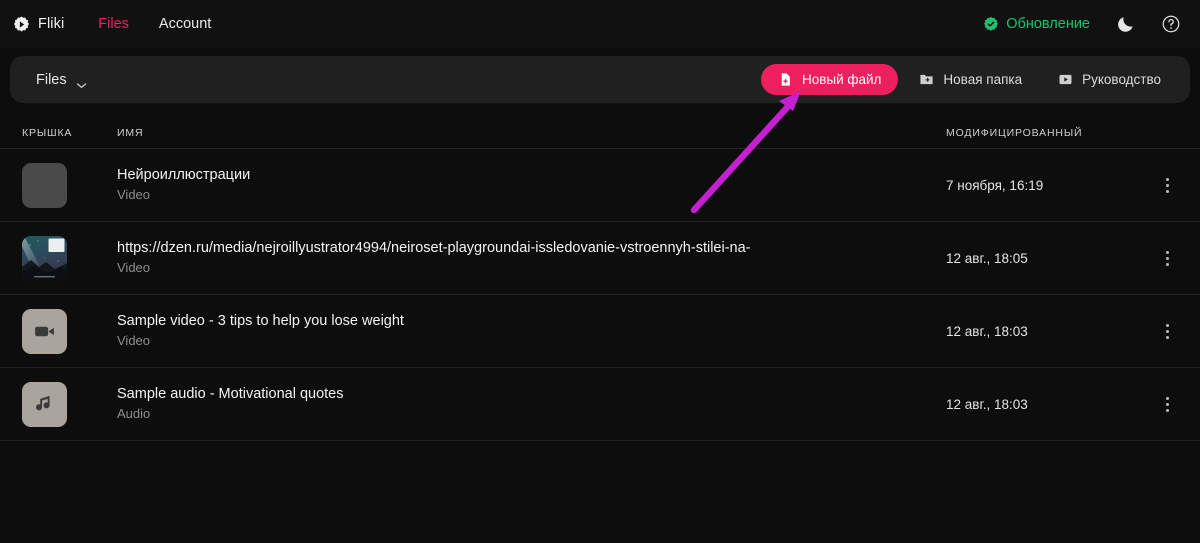 The image size is (1200, 543). Describe the element at coordinates (1048, 24) in the screenshot. I see `update-label: Обновление` at that location.